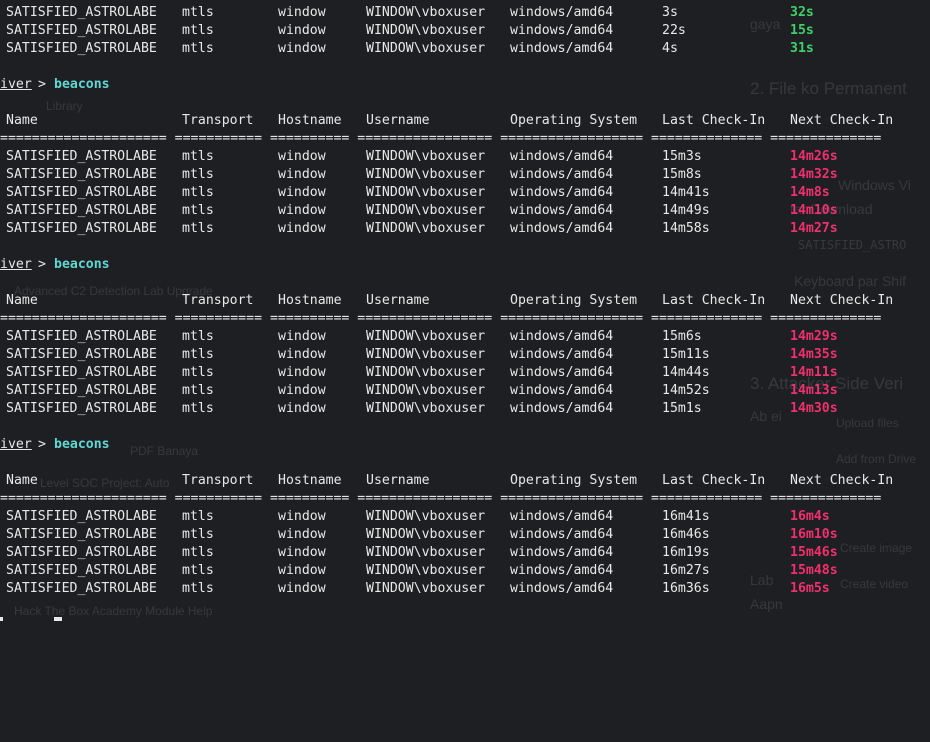  What do you see at coordinates (802, 12) in the screenshot?
I see `beacon-next-checkin: 32s` at bounding box center [802, 12].